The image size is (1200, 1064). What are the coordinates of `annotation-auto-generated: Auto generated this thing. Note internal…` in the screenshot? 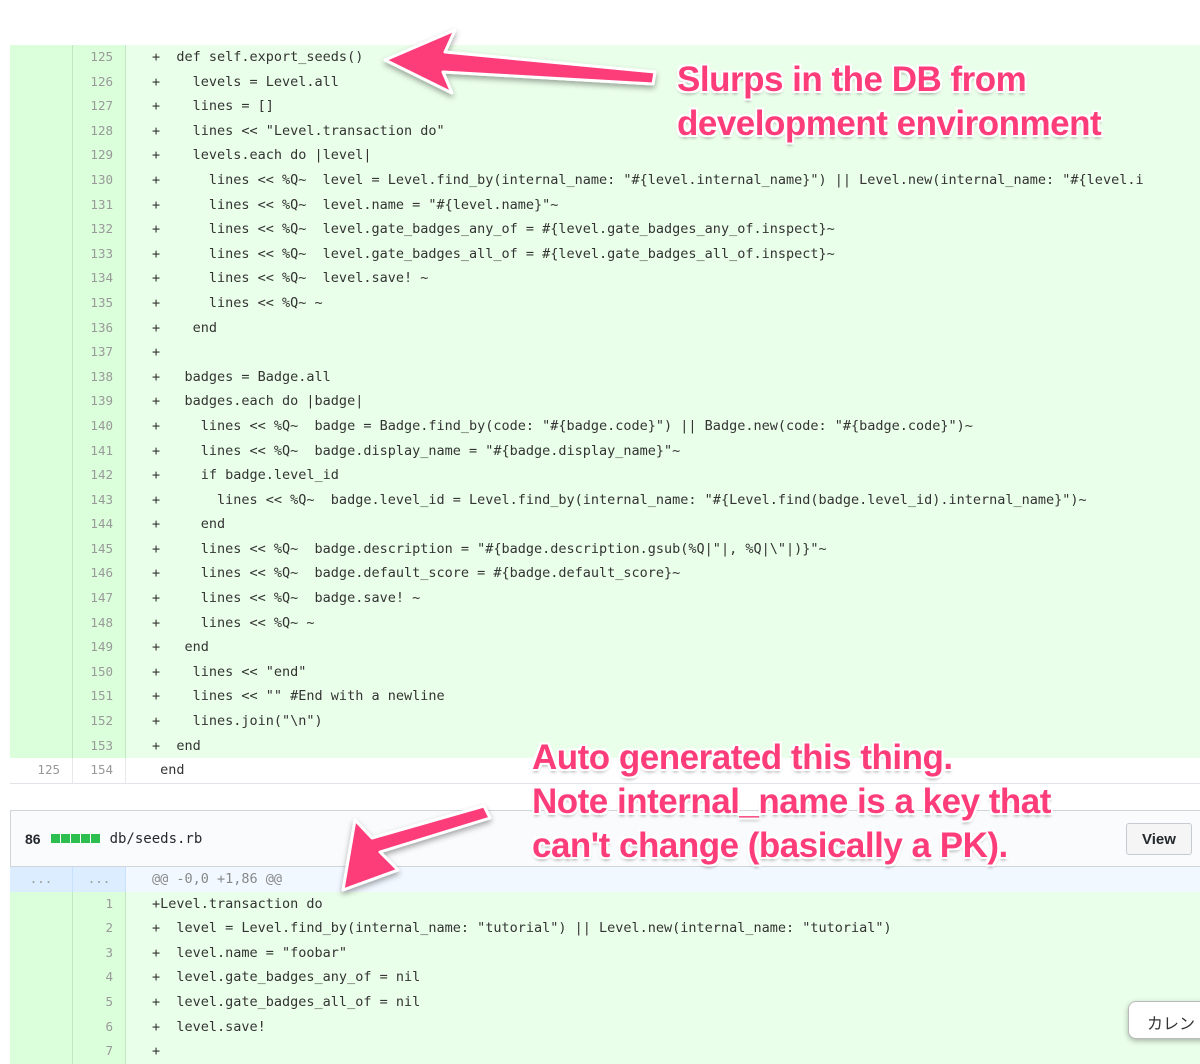 It's located at (791, 802).